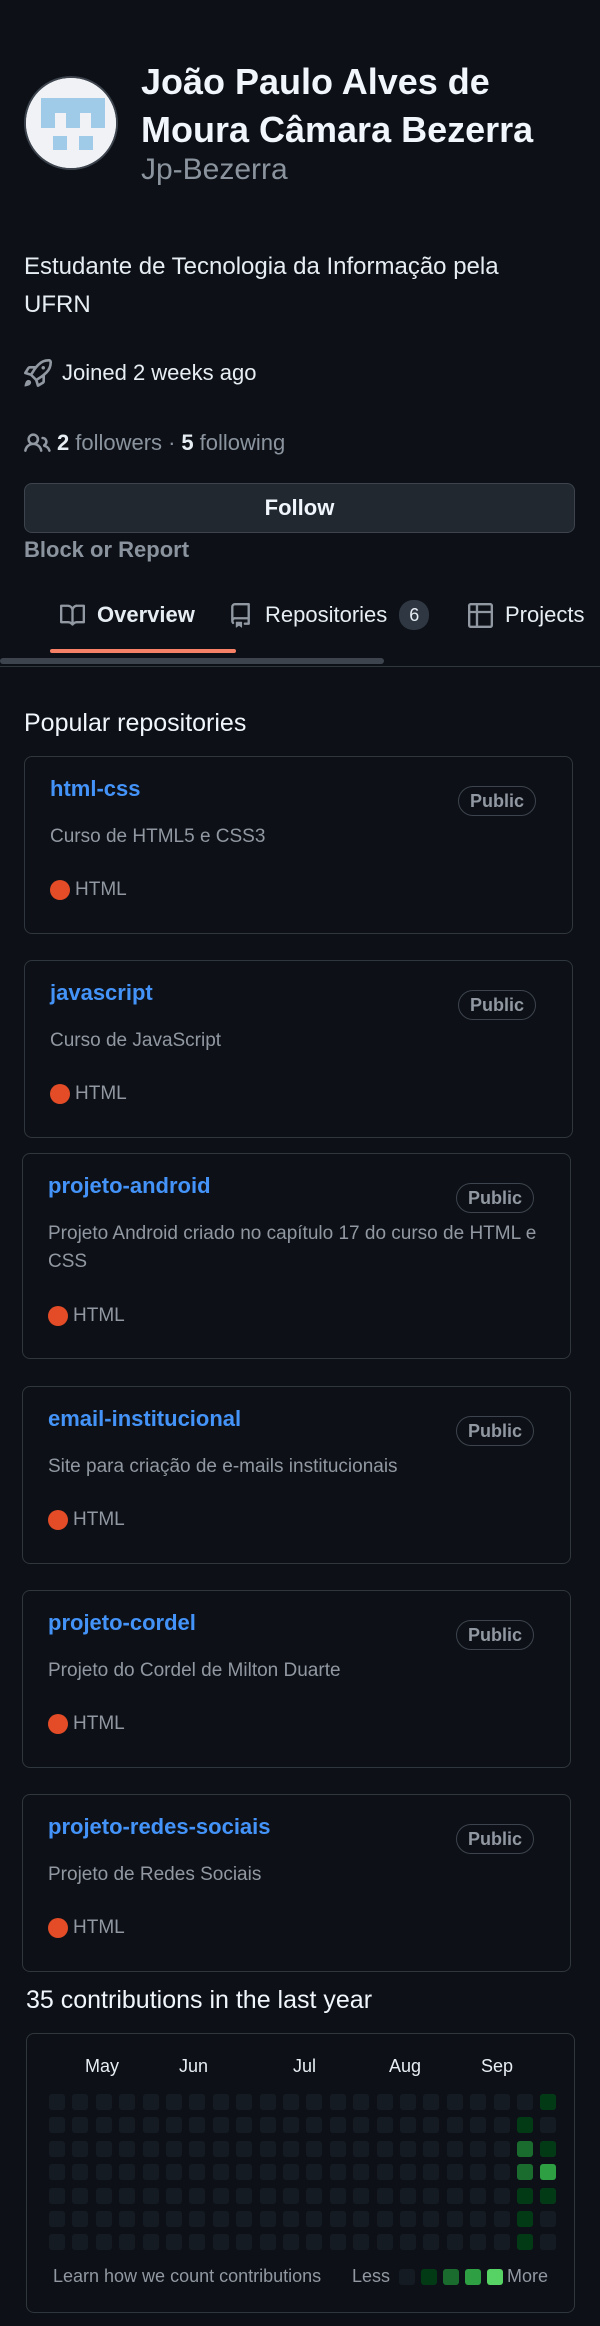 The height and width of the screenshot is (2326, 600). What do you see at coordinates (187, 2276) in the screenshot?
I see `learn-contributions-link: Learn how we count contributions` at bounding box center [187, 2276].